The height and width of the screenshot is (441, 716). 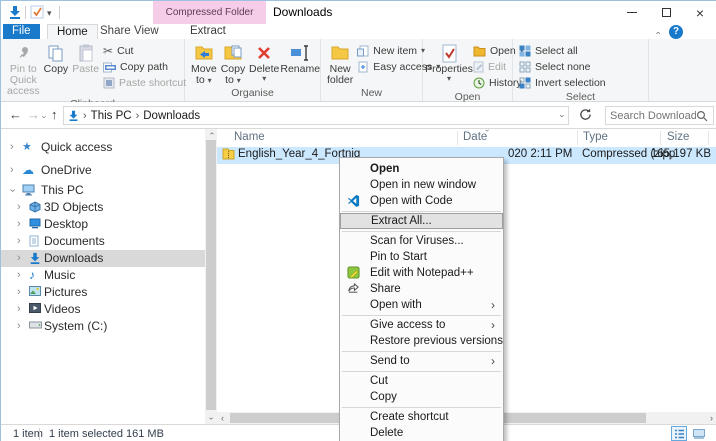 I want to click on sidebar-item-this-pc: › This PC, so click(x=103, y=190).